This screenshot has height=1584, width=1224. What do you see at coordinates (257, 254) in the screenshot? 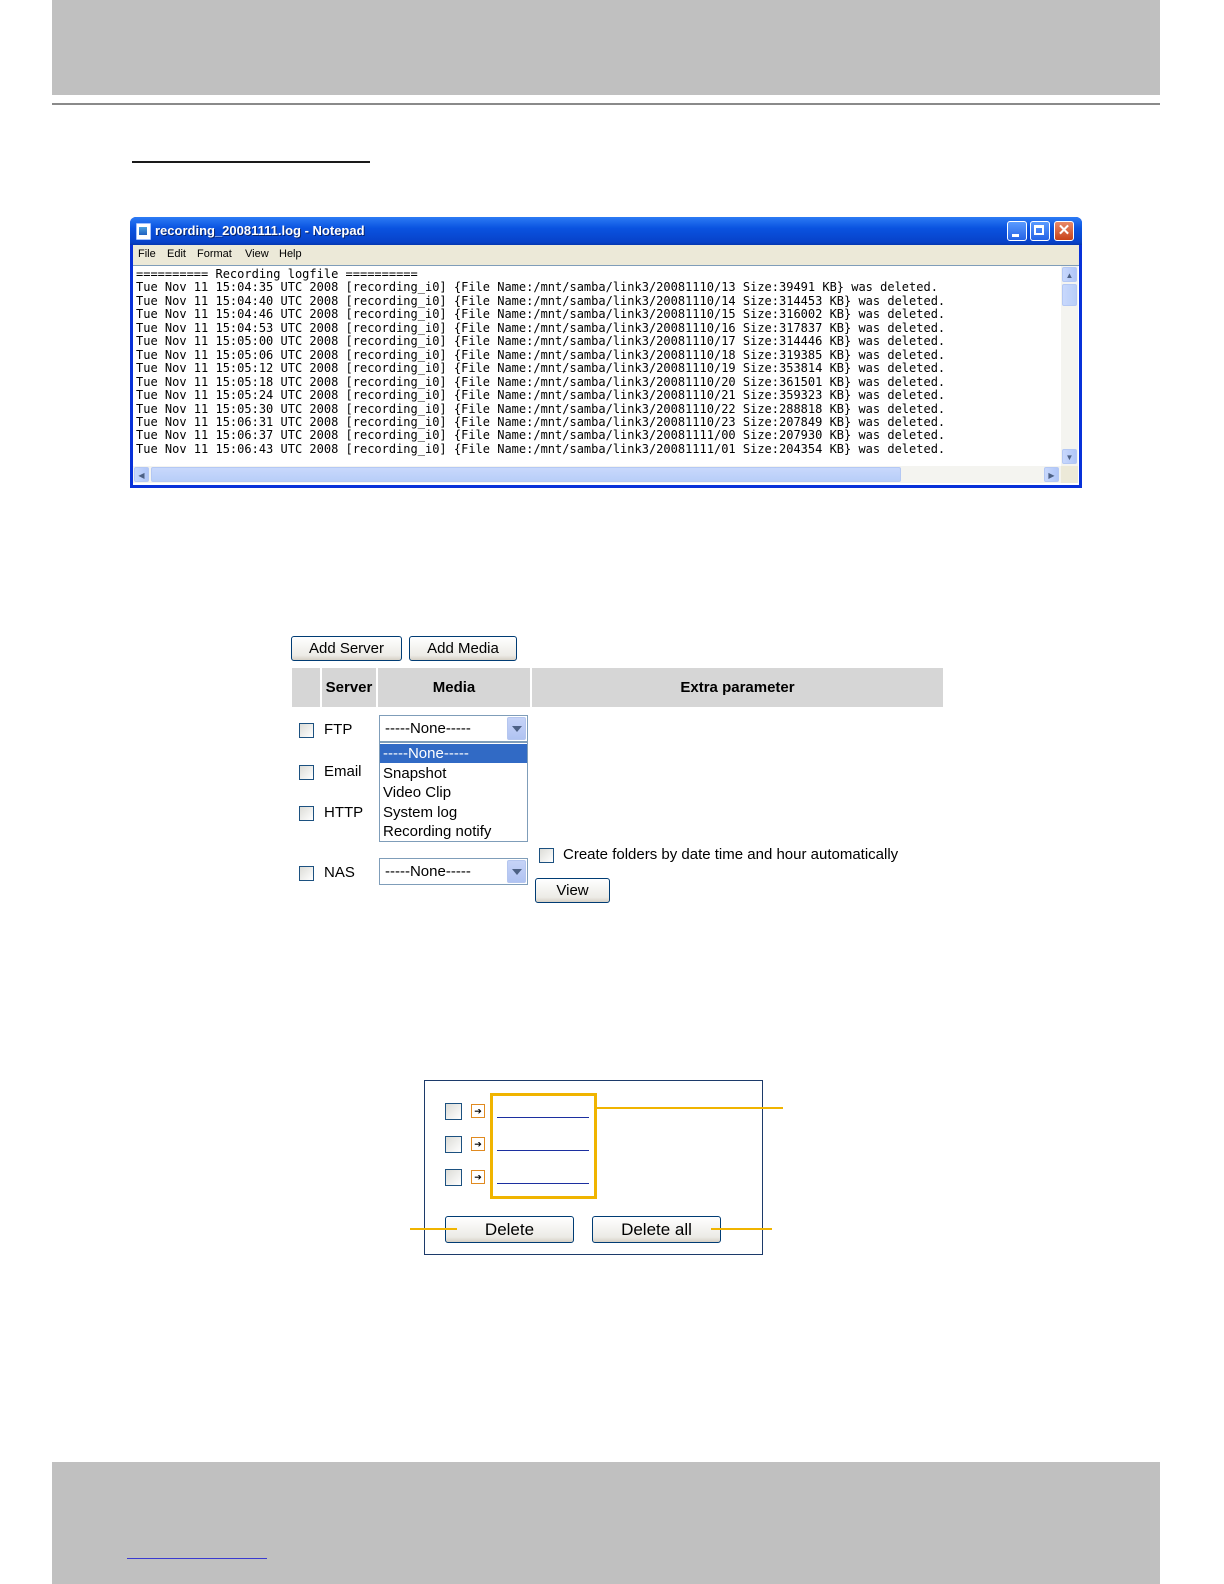
I see `menu-view: View` at bounding box center [257, 254].